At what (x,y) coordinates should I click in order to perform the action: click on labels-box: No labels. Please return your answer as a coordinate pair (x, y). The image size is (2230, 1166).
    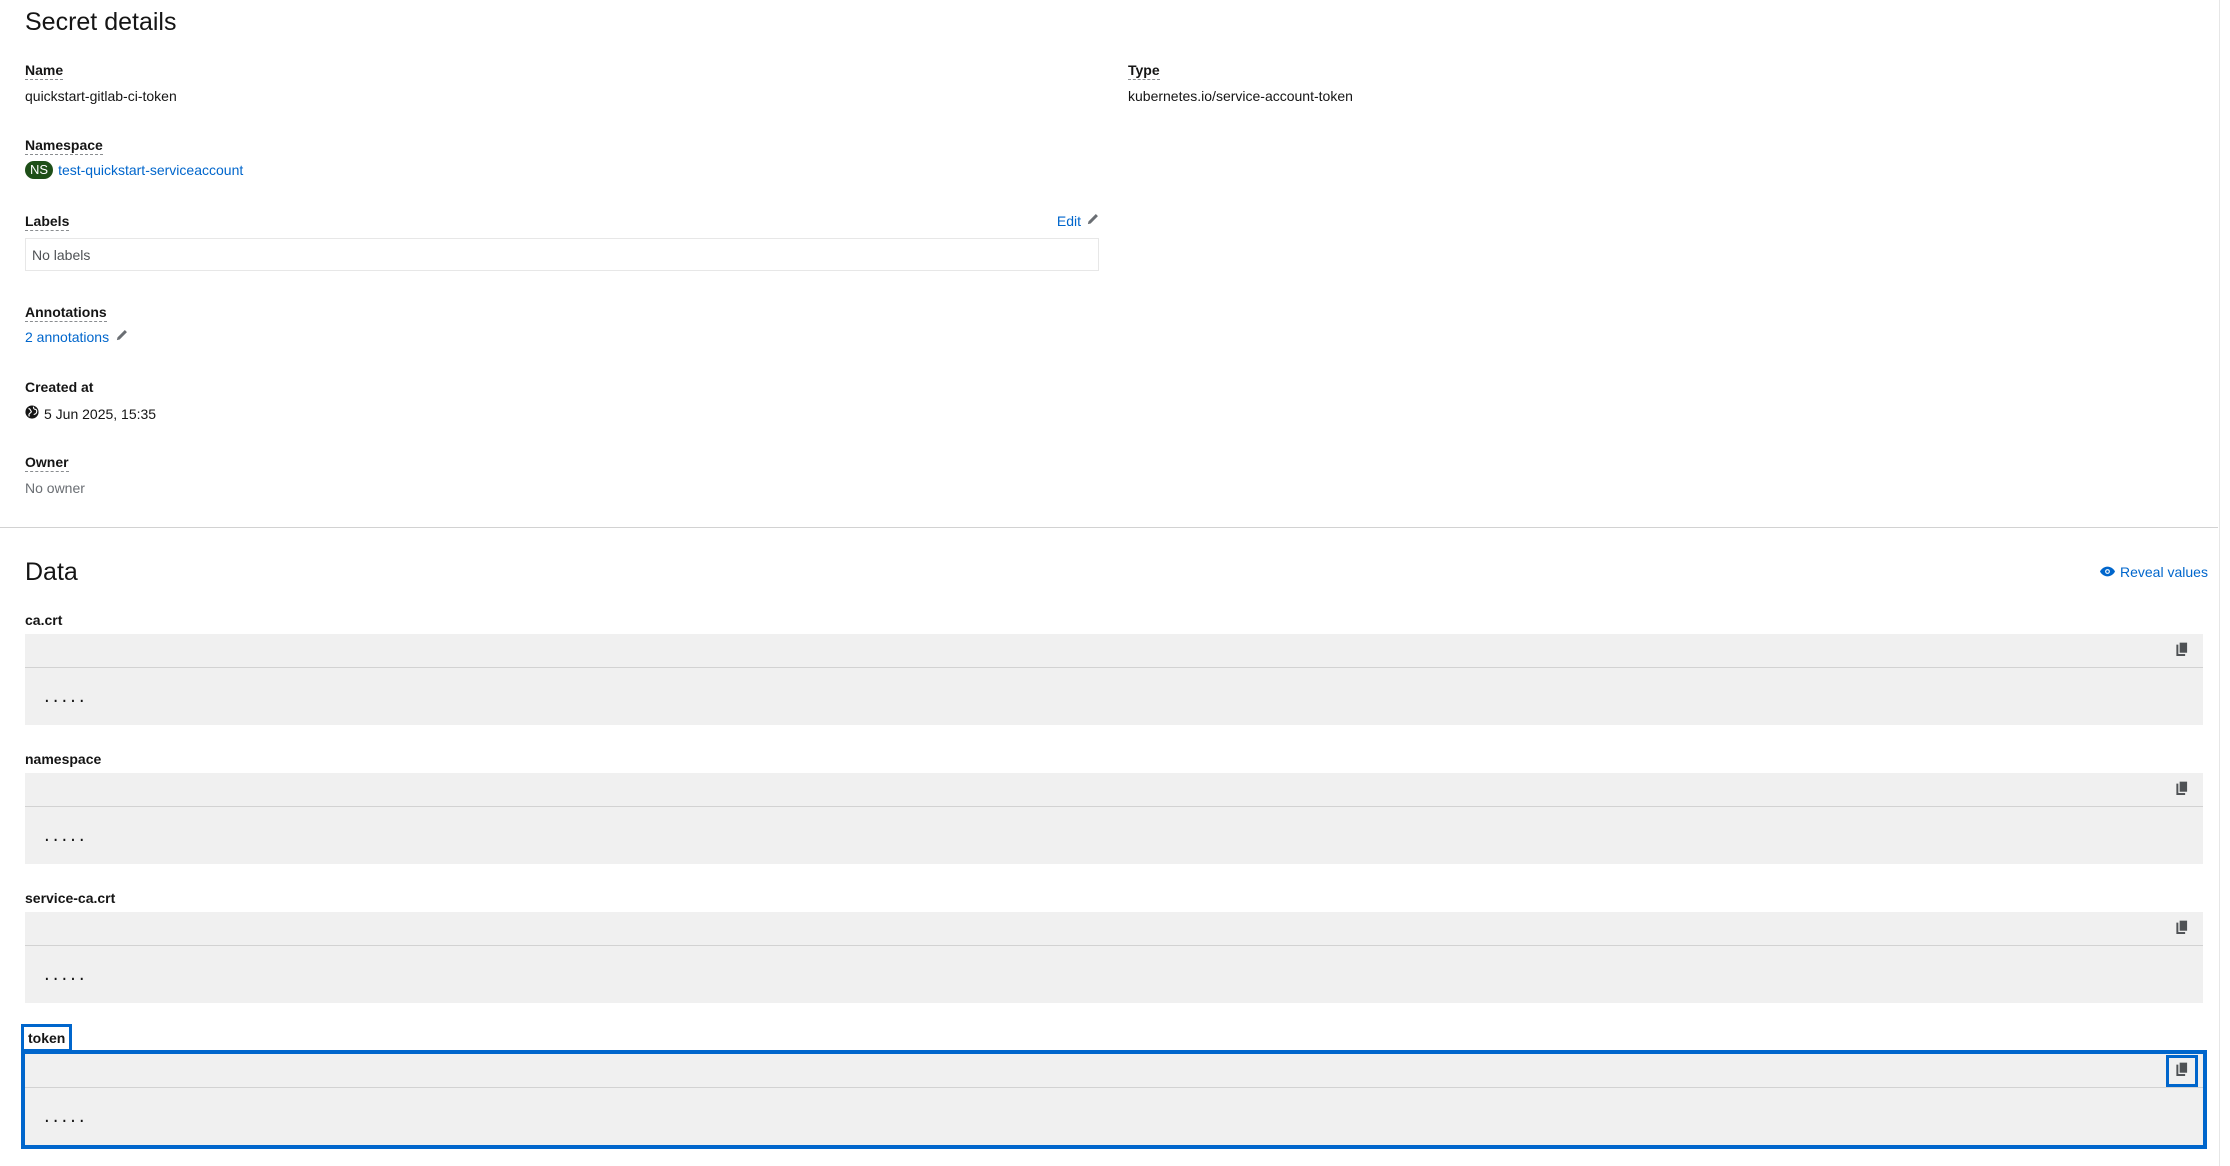
    Looking at the image, I should click on (562, 254).